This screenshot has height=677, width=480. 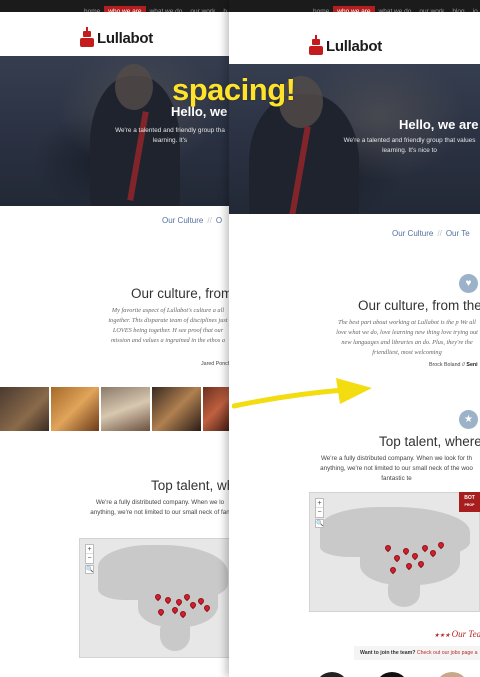 What do you see at coordinates (419, 305) in the screenshot?
I see `culture-title: Our culture, from the` at bounding box center [419, 305].